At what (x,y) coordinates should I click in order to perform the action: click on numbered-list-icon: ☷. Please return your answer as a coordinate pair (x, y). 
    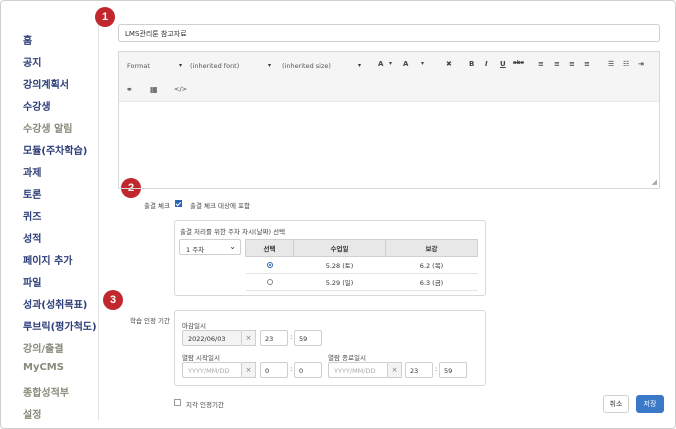
    Looking at the image, I should click on (626, 64).